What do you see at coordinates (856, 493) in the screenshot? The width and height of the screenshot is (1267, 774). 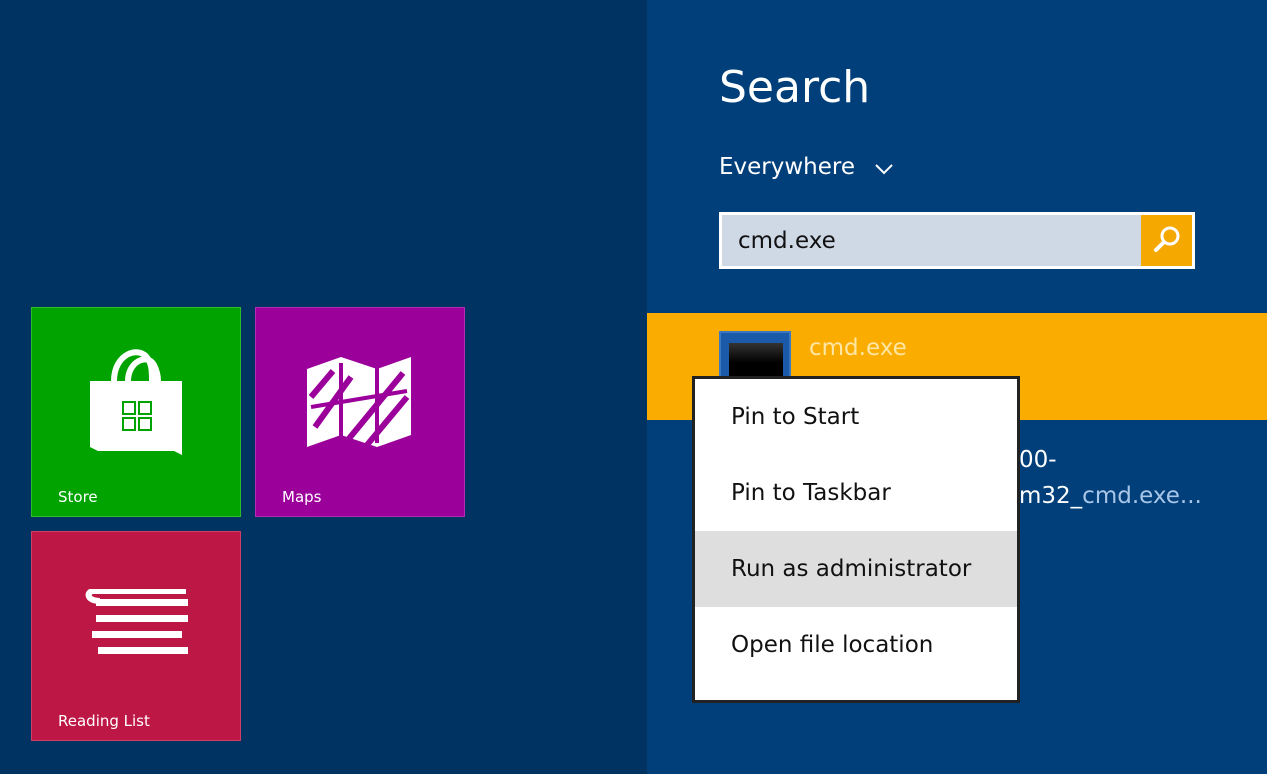 I see `menu-pin-to-taskbar: Pin to Taskbar` at bounding box center [856, 493].